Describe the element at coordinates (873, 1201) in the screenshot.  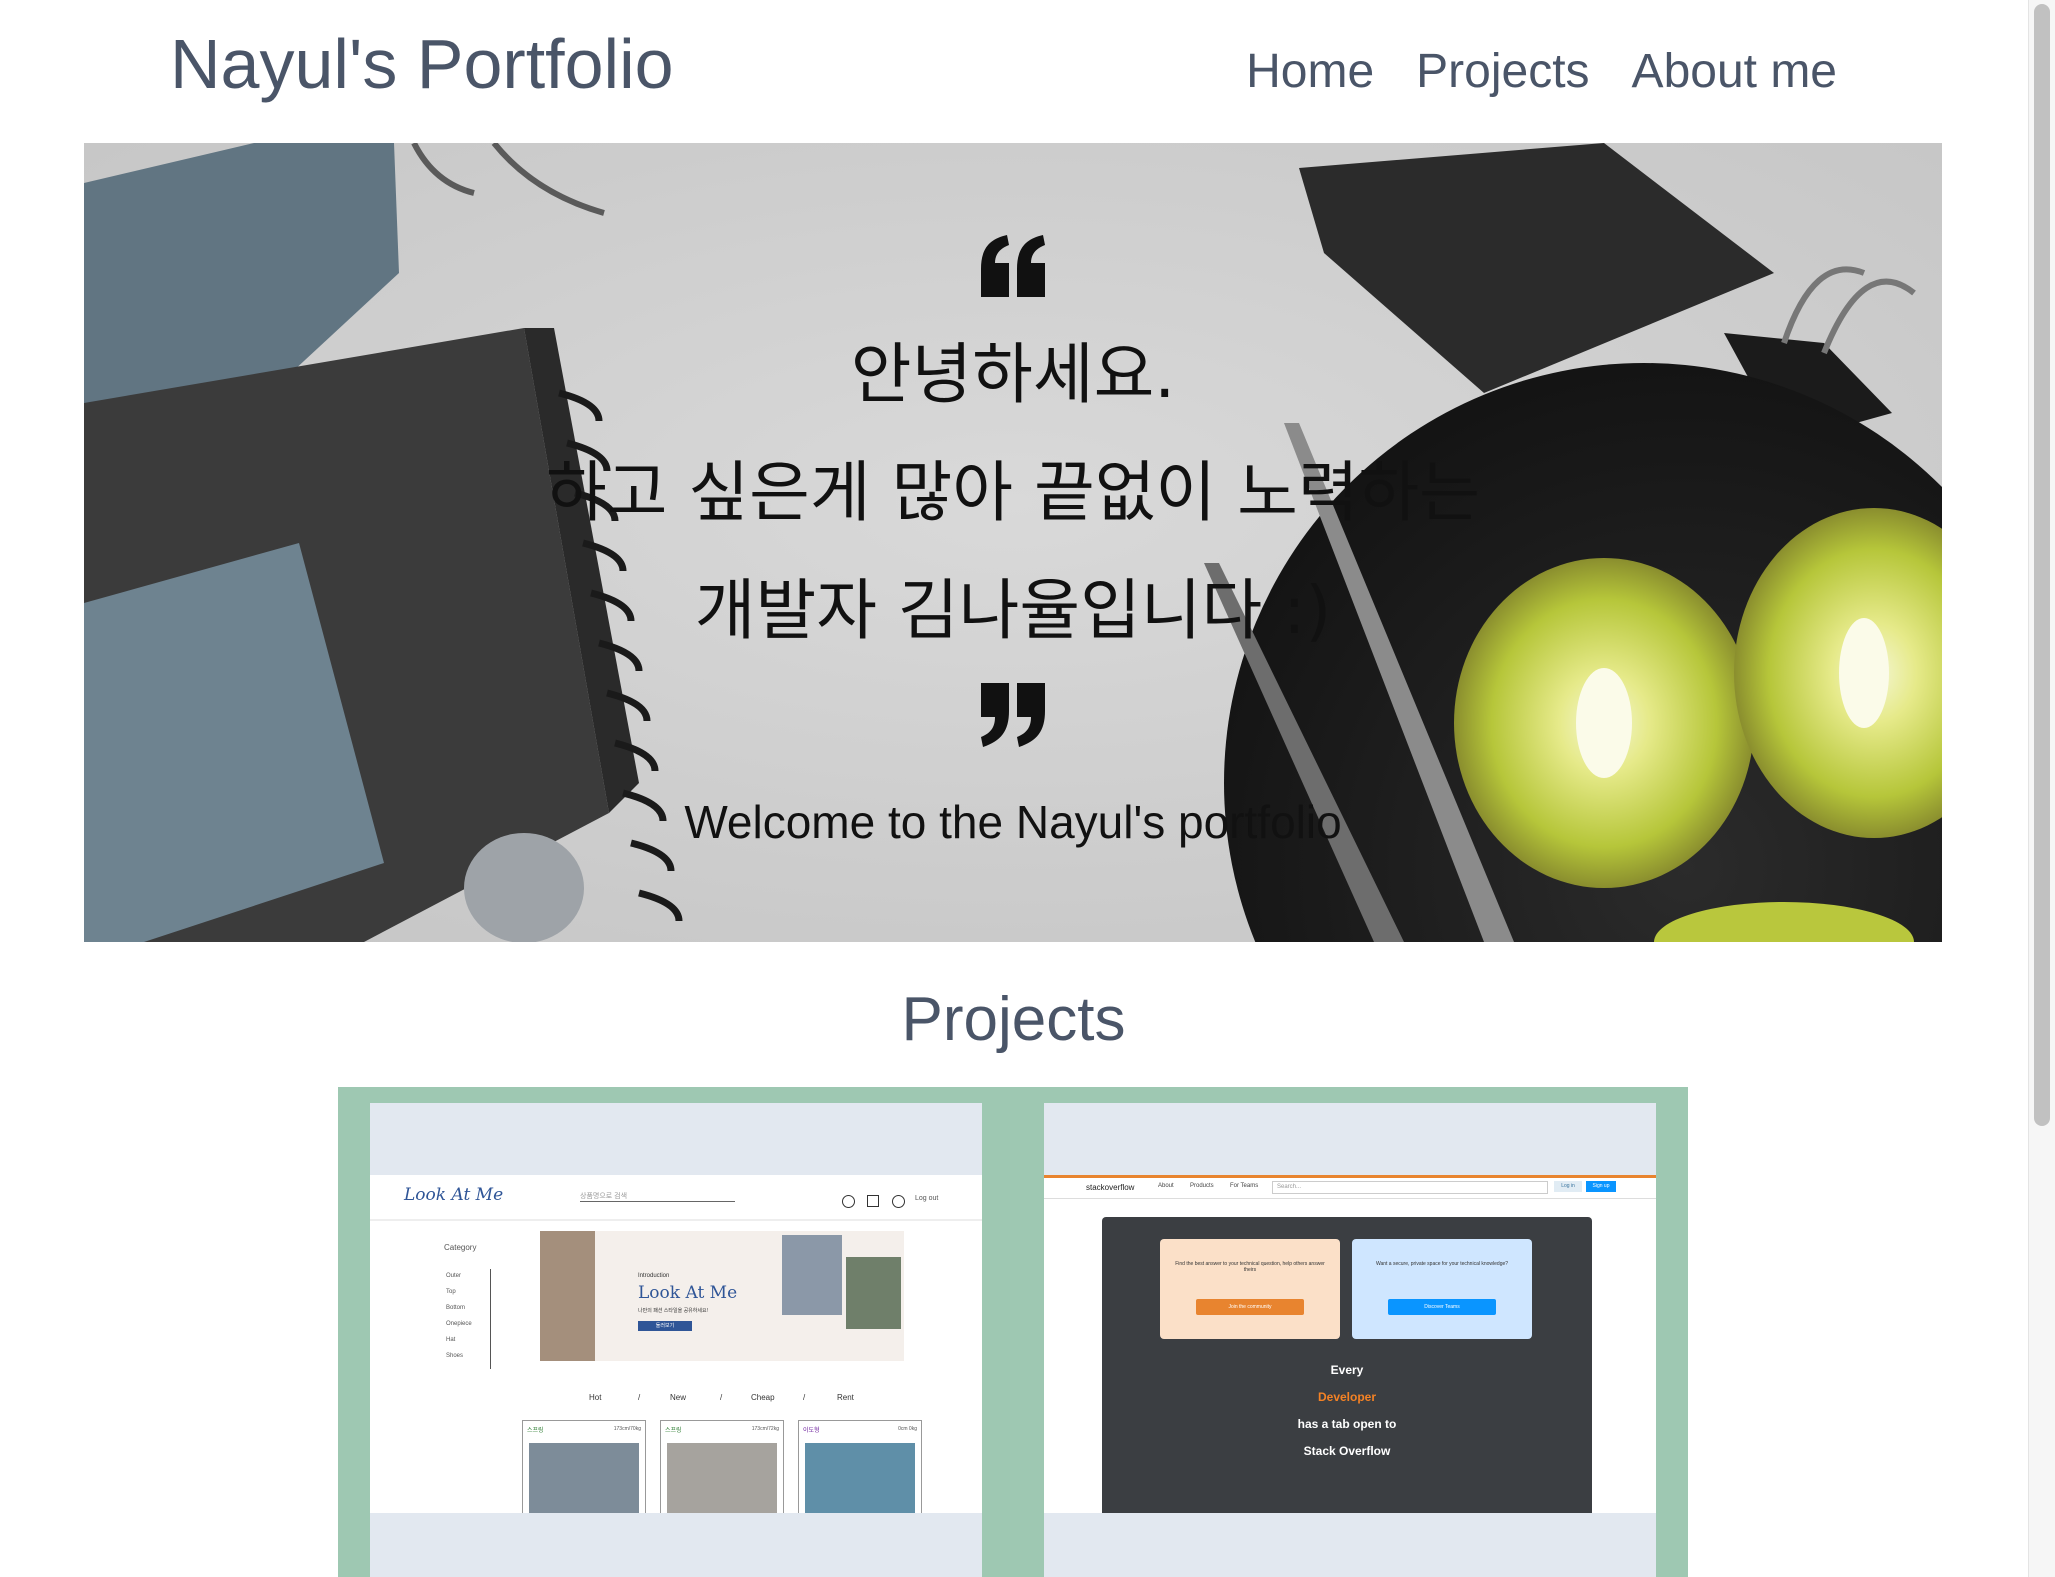
I see `mini-edit-icon` at that location.